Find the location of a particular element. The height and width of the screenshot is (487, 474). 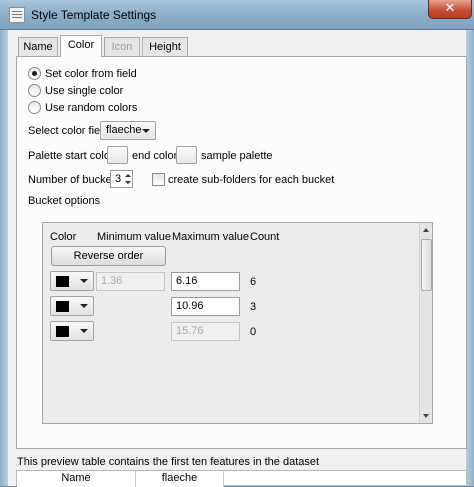

bucket-count-spinbox: 3 is located at coordinates (121, 179).